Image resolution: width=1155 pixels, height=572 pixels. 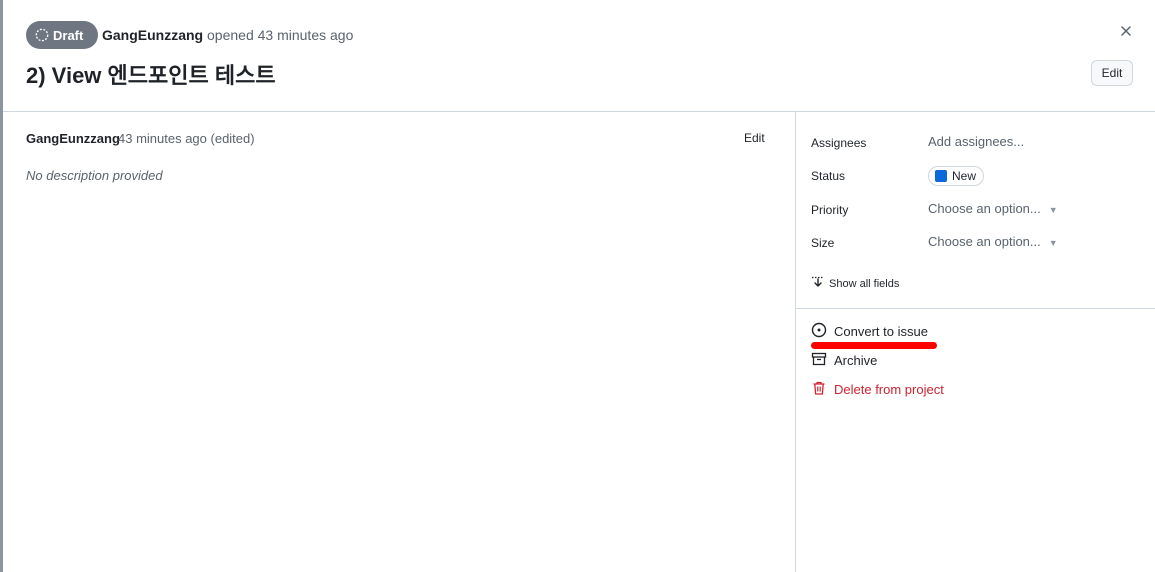 What do you see at coordinates (818, 283) in the screenshot?
I see `expand-down-icon` at bounding box center [818, 283].